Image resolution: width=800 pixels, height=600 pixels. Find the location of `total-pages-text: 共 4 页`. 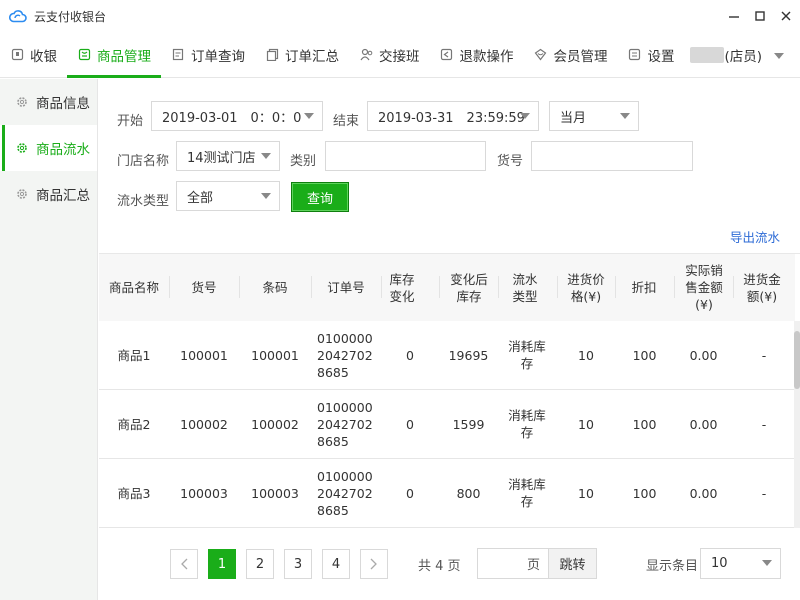

total-pages-text: 共 4 页 is located at coordinates (439, 566).